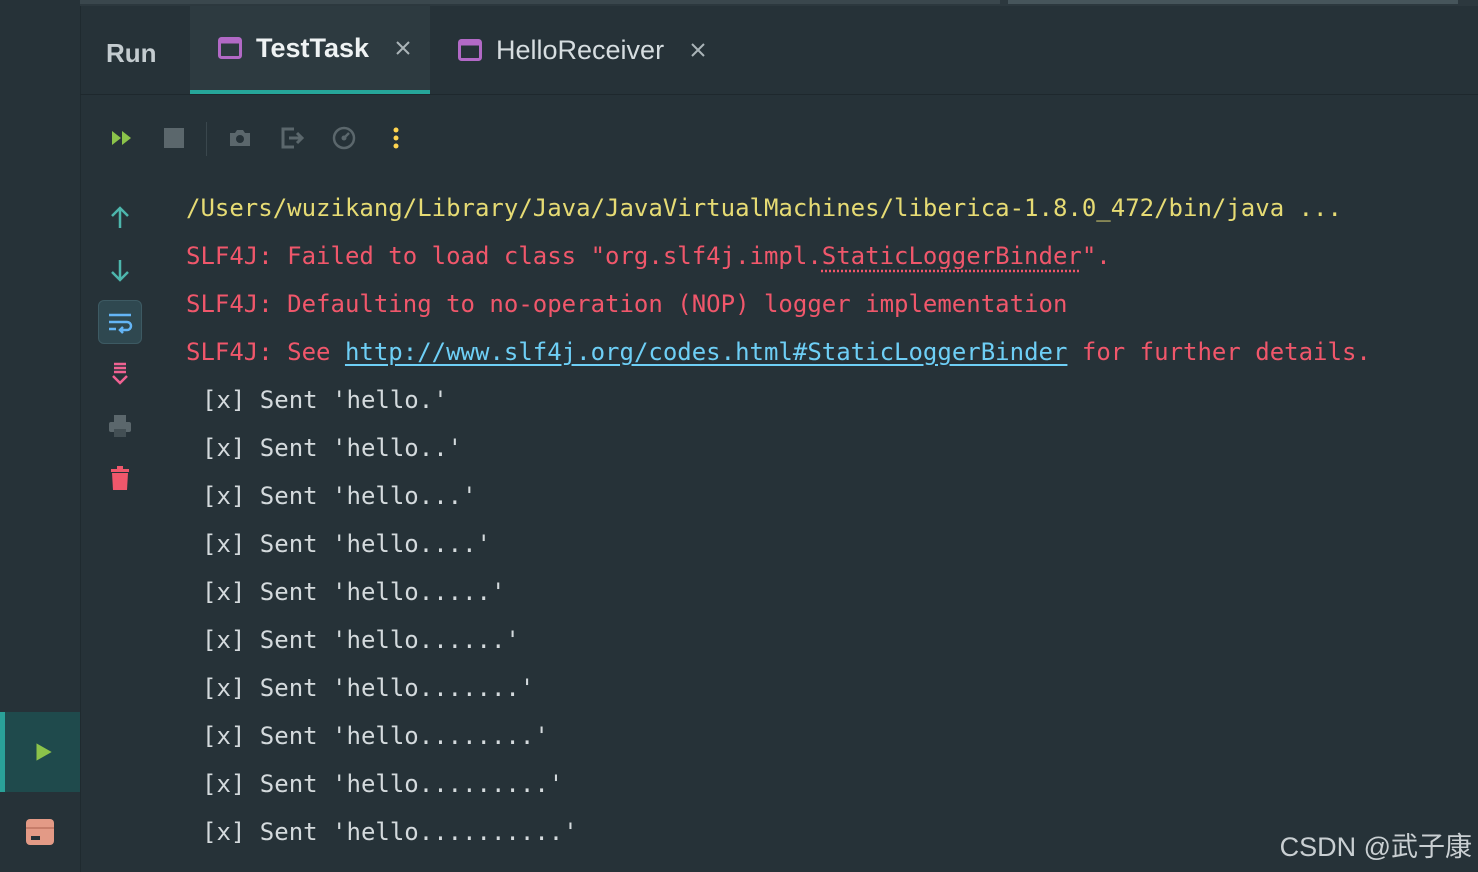  Describe the element at coordinates (779, 50) in the screenshot. I see `run-tab-bar: Run TestTask HelloReceiver` at that location.